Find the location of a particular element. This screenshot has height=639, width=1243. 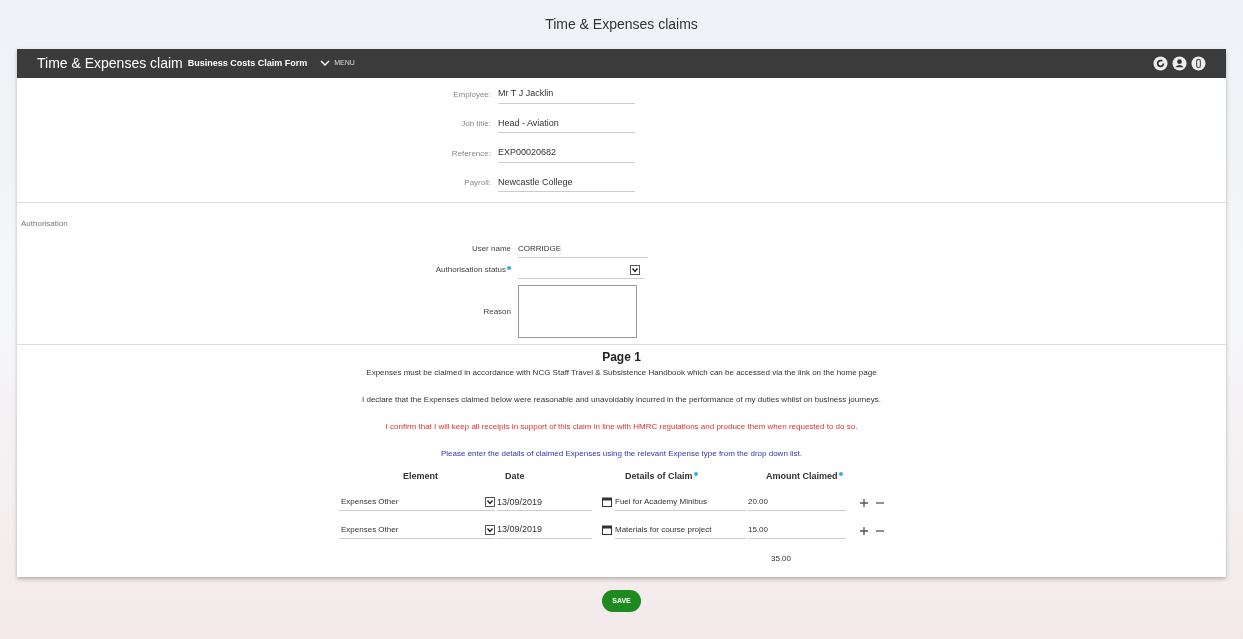

details-field: Fuel for Academy Minibus is located at coordinates (680, 503).